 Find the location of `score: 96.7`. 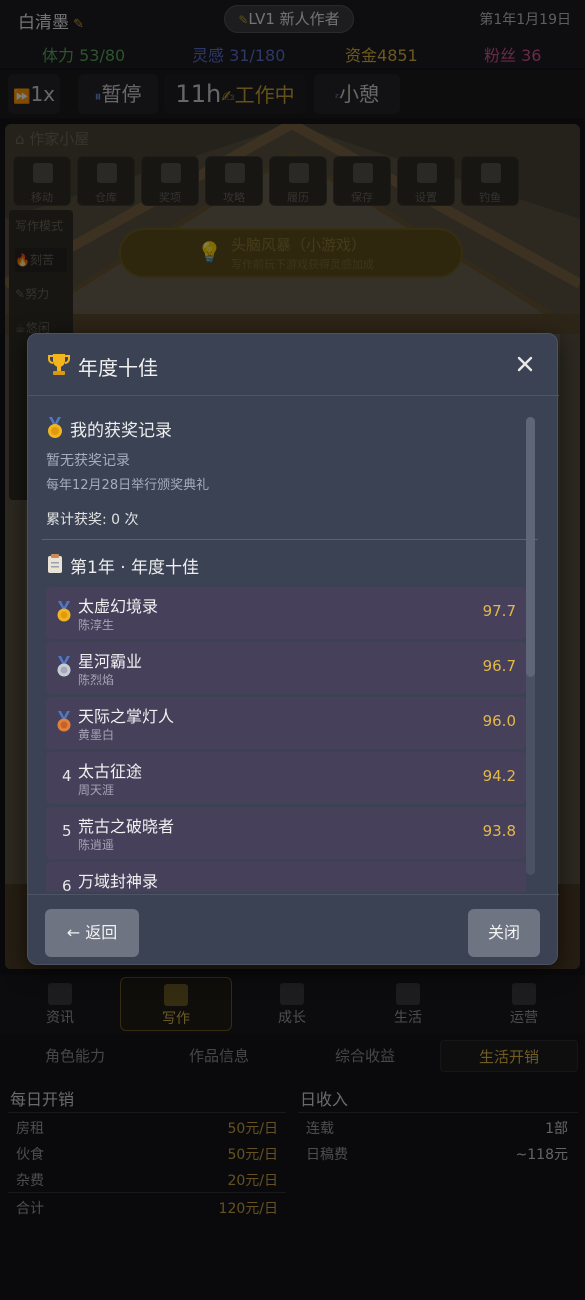

score: 96.7 is located at coordinates (499, 666).